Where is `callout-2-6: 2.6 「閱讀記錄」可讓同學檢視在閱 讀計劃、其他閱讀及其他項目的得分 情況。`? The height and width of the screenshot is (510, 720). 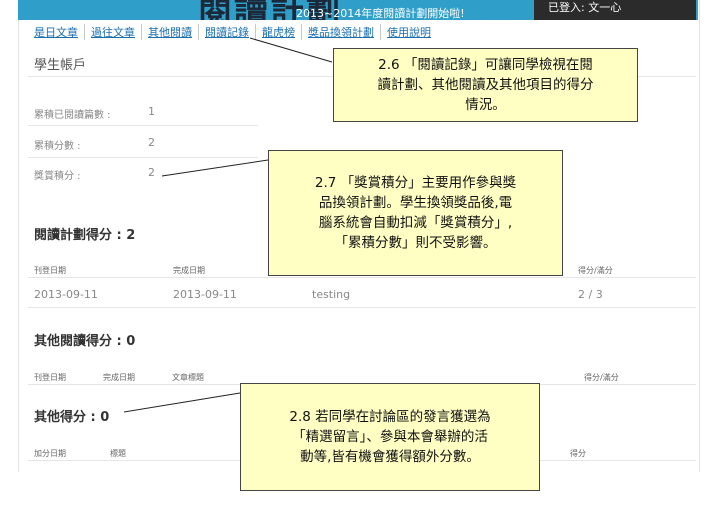
callout-2-6: 2.6 「閱讀記錄」可讓同學檢視在閱 讀計劃、其他閱讀及其他項目的得分 情況。 is located at coordinates (485, 85).